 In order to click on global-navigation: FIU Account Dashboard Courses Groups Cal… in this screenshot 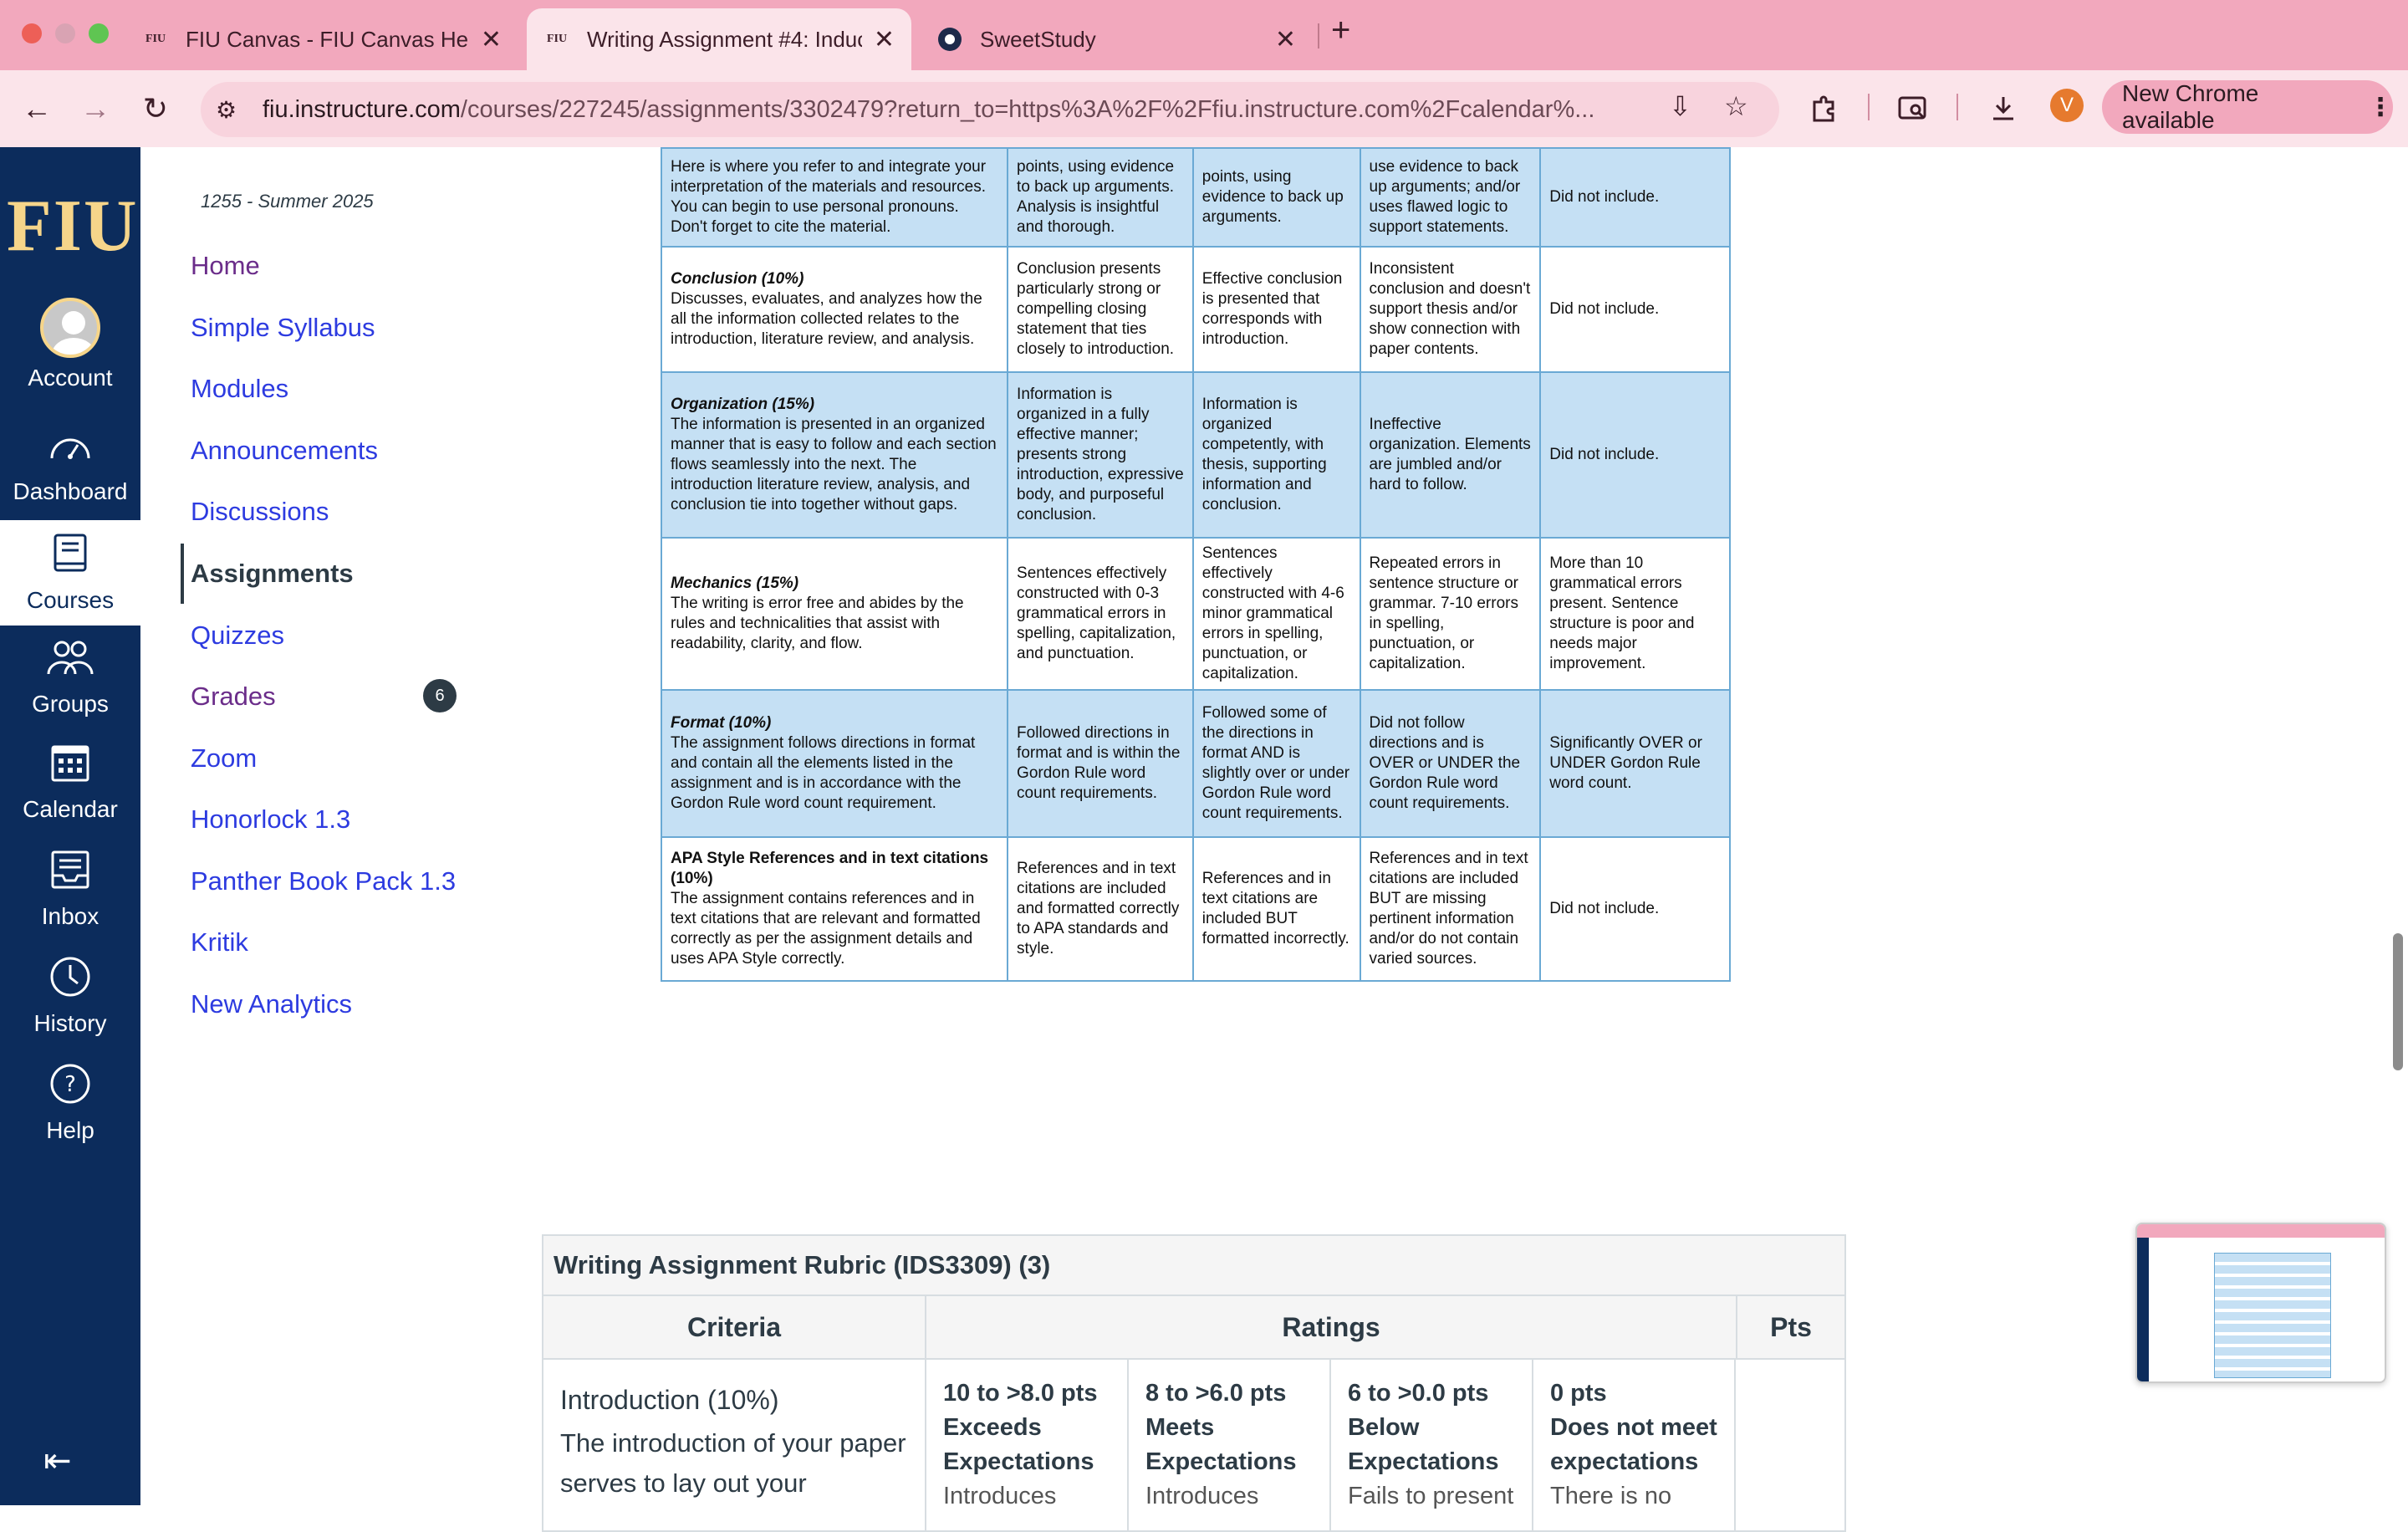, I will do `click(70, 826)`.